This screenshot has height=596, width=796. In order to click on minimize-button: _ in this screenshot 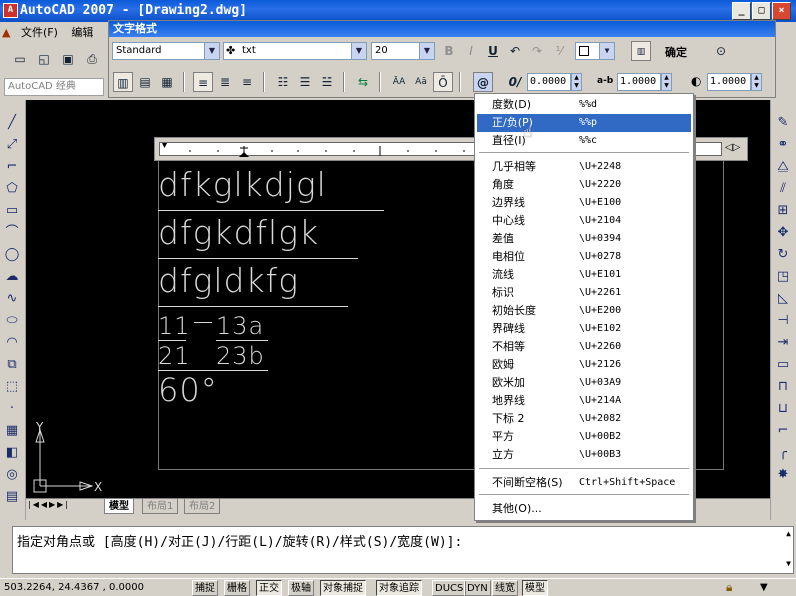, I will do `click(741, 11)`.